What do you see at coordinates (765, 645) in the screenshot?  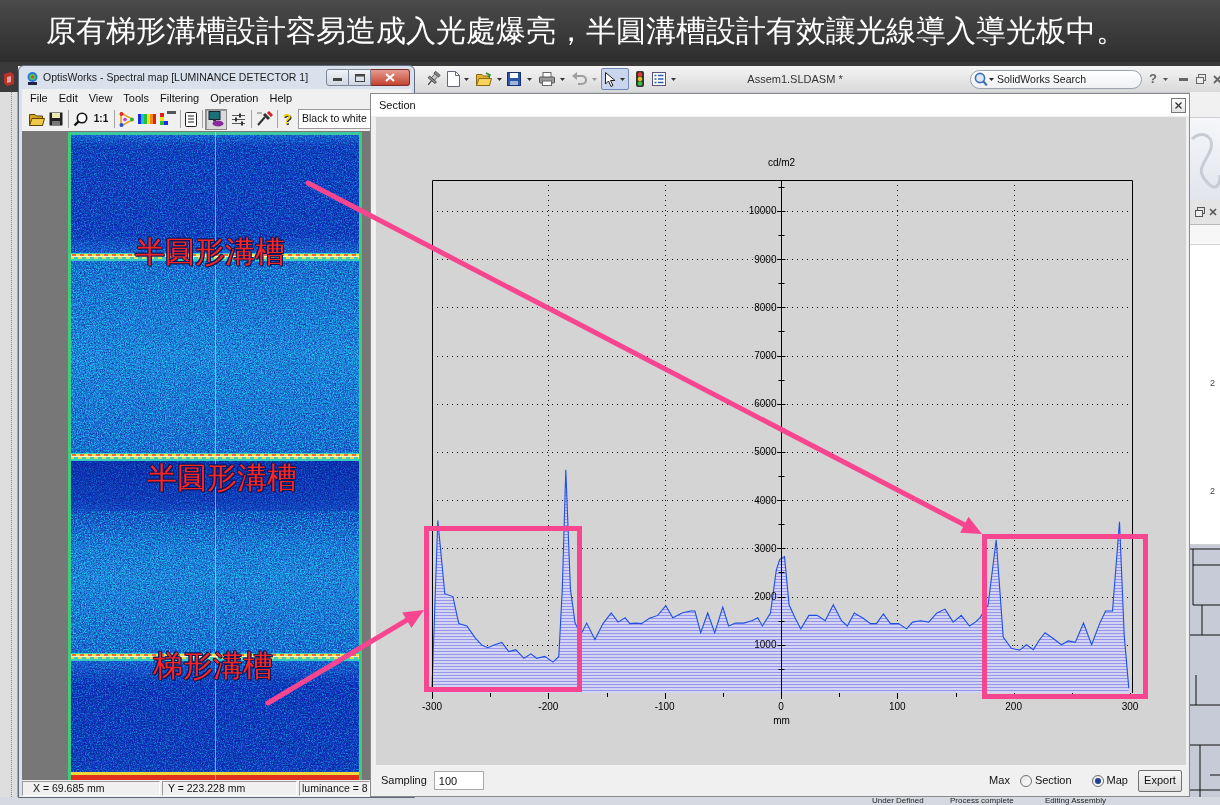 I see `tick-label: 1000` at bounding box center [765, 645].